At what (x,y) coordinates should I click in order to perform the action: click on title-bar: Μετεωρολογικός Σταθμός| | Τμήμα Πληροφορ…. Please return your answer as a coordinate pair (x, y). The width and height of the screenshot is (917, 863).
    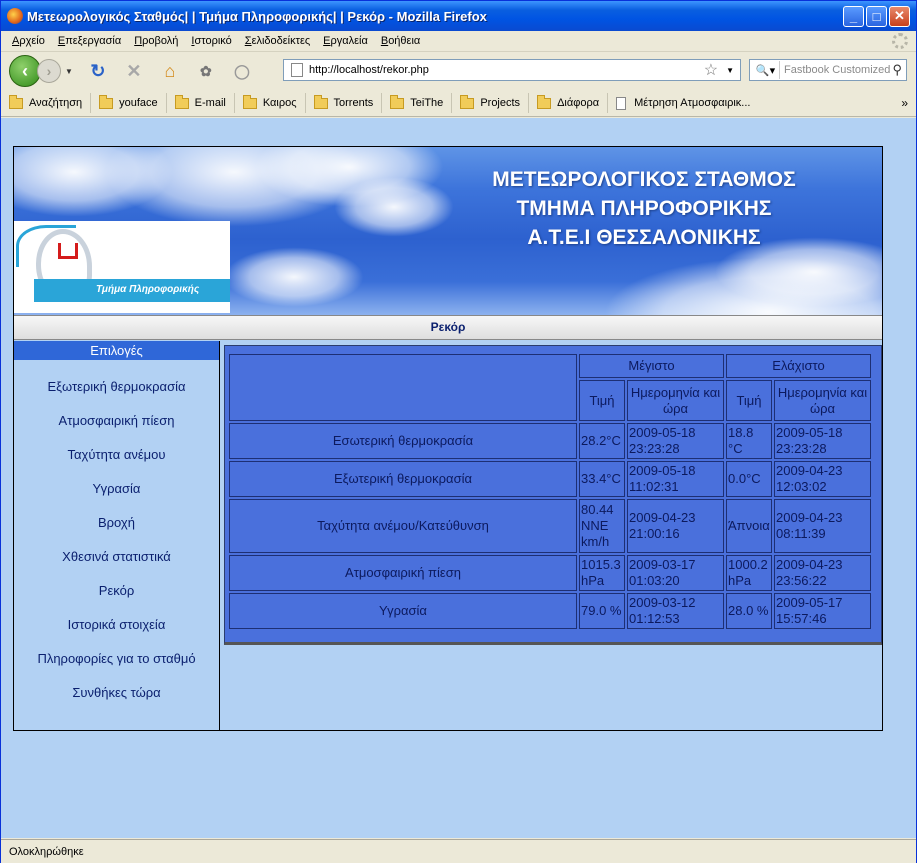
    Looking at the image, I should click on (458, 16).